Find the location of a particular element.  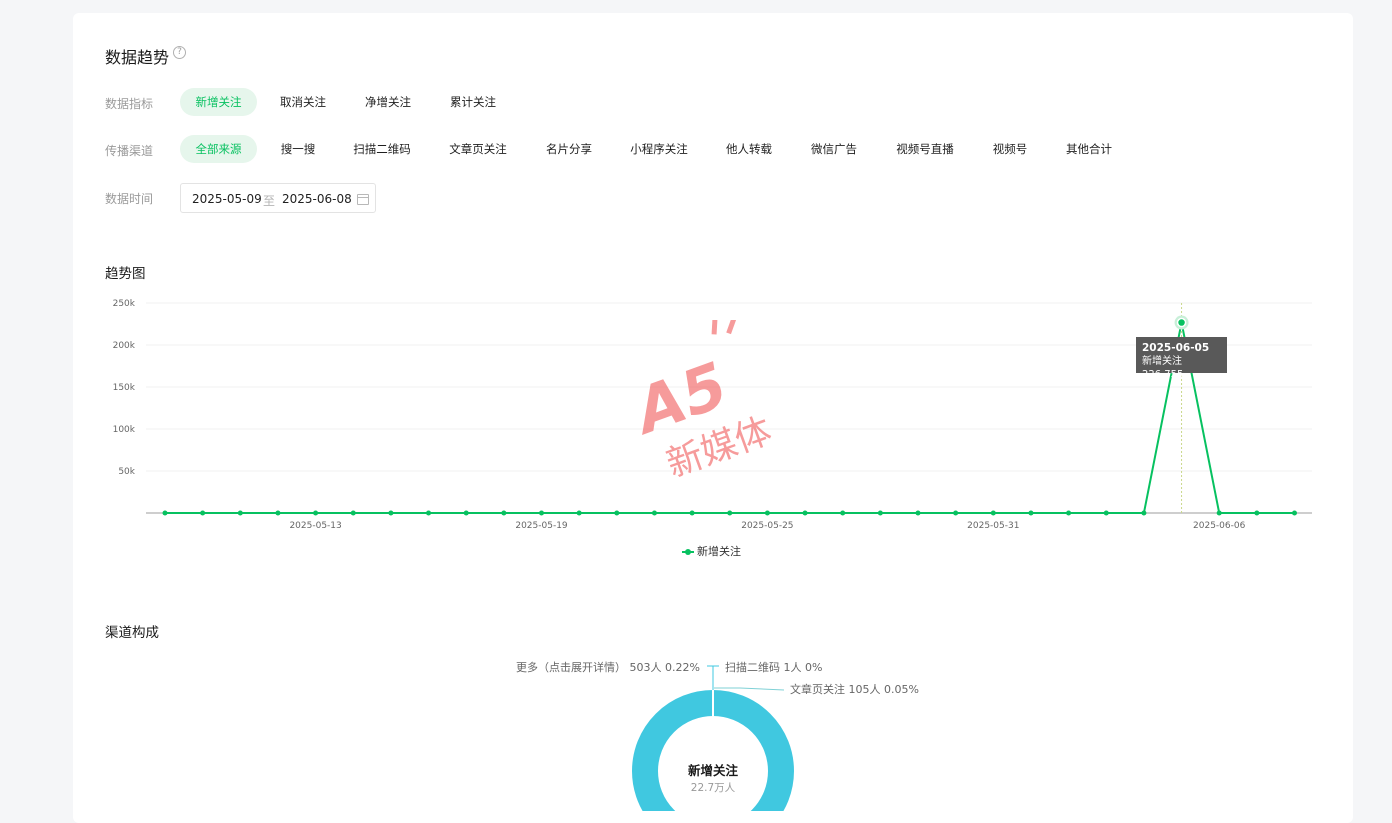

metric-option-unfollow: 取消关注 is located at coordinates (303, 102).